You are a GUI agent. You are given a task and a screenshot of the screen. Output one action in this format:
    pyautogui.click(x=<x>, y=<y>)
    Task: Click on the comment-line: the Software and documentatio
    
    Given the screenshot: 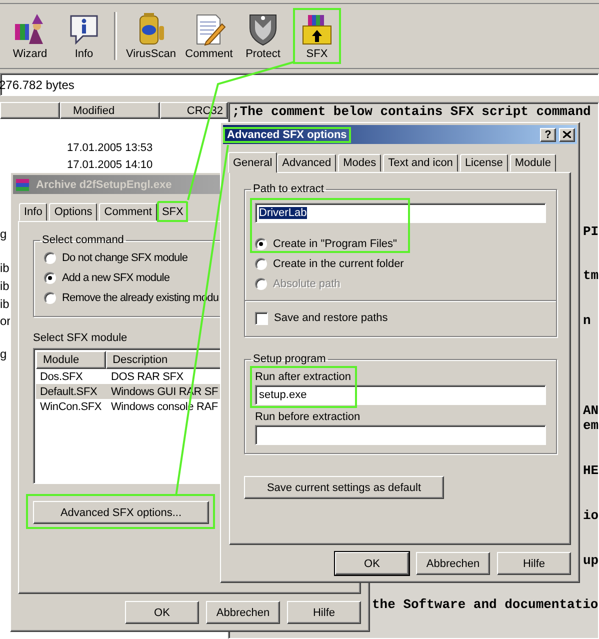 What is the action you would take?
    pyautogui.click(x=485, y=604)
    